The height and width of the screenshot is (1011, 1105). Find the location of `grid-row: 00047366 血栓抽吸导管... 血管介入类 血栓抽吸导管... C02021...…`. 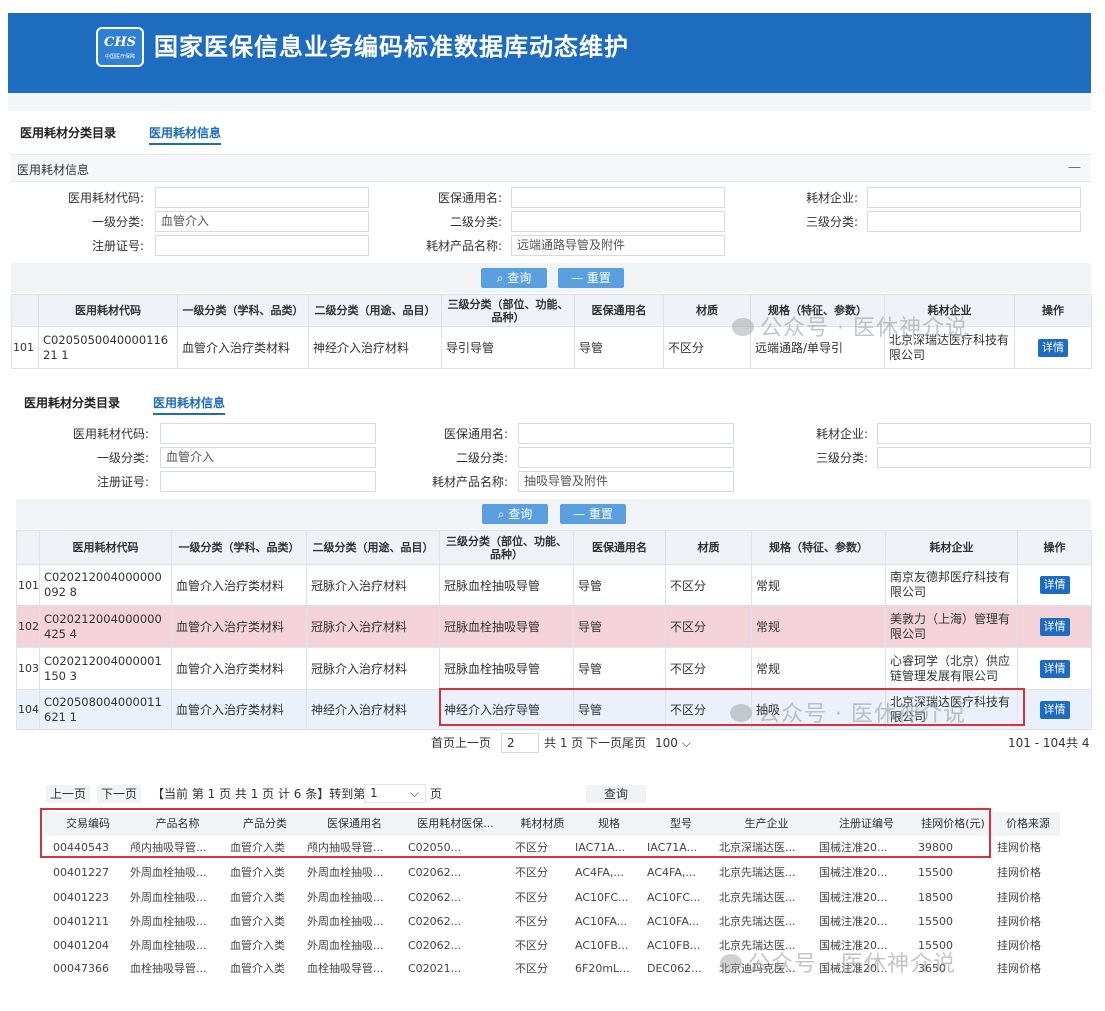

grid-row: 00047366 血栓抽吸导管... 血管介入类 血栓抽吸导管... C02021...… is located at coordinates (552, 969).